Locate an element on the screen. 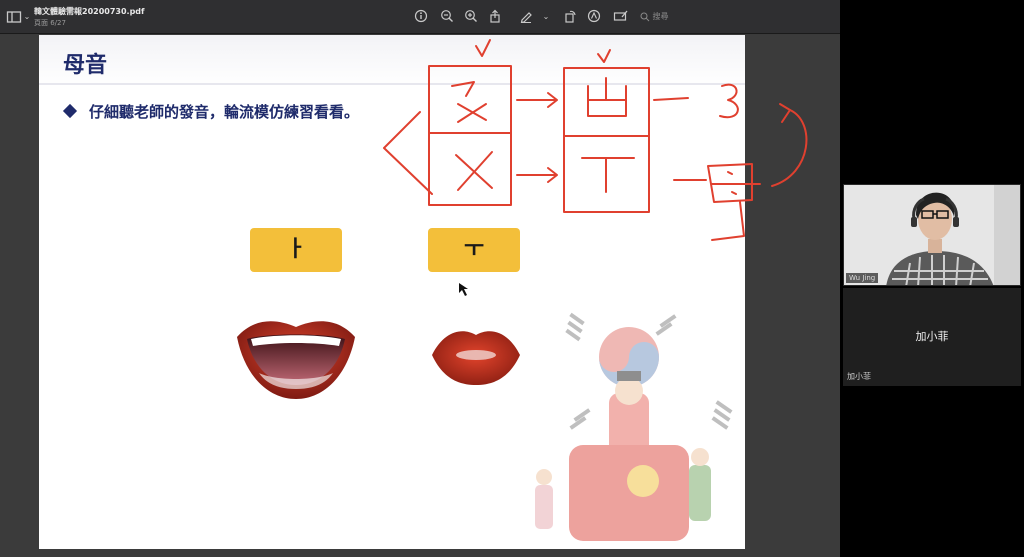  participant-name-tile: 加小菲 加小菲 is located at coordinates (932, 337).